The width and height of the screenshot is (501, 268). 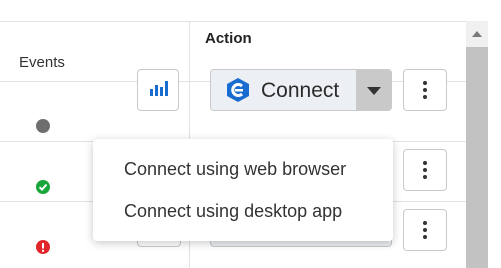 I want to click on connect-button-label: Connect, so click(x=300, y=90).